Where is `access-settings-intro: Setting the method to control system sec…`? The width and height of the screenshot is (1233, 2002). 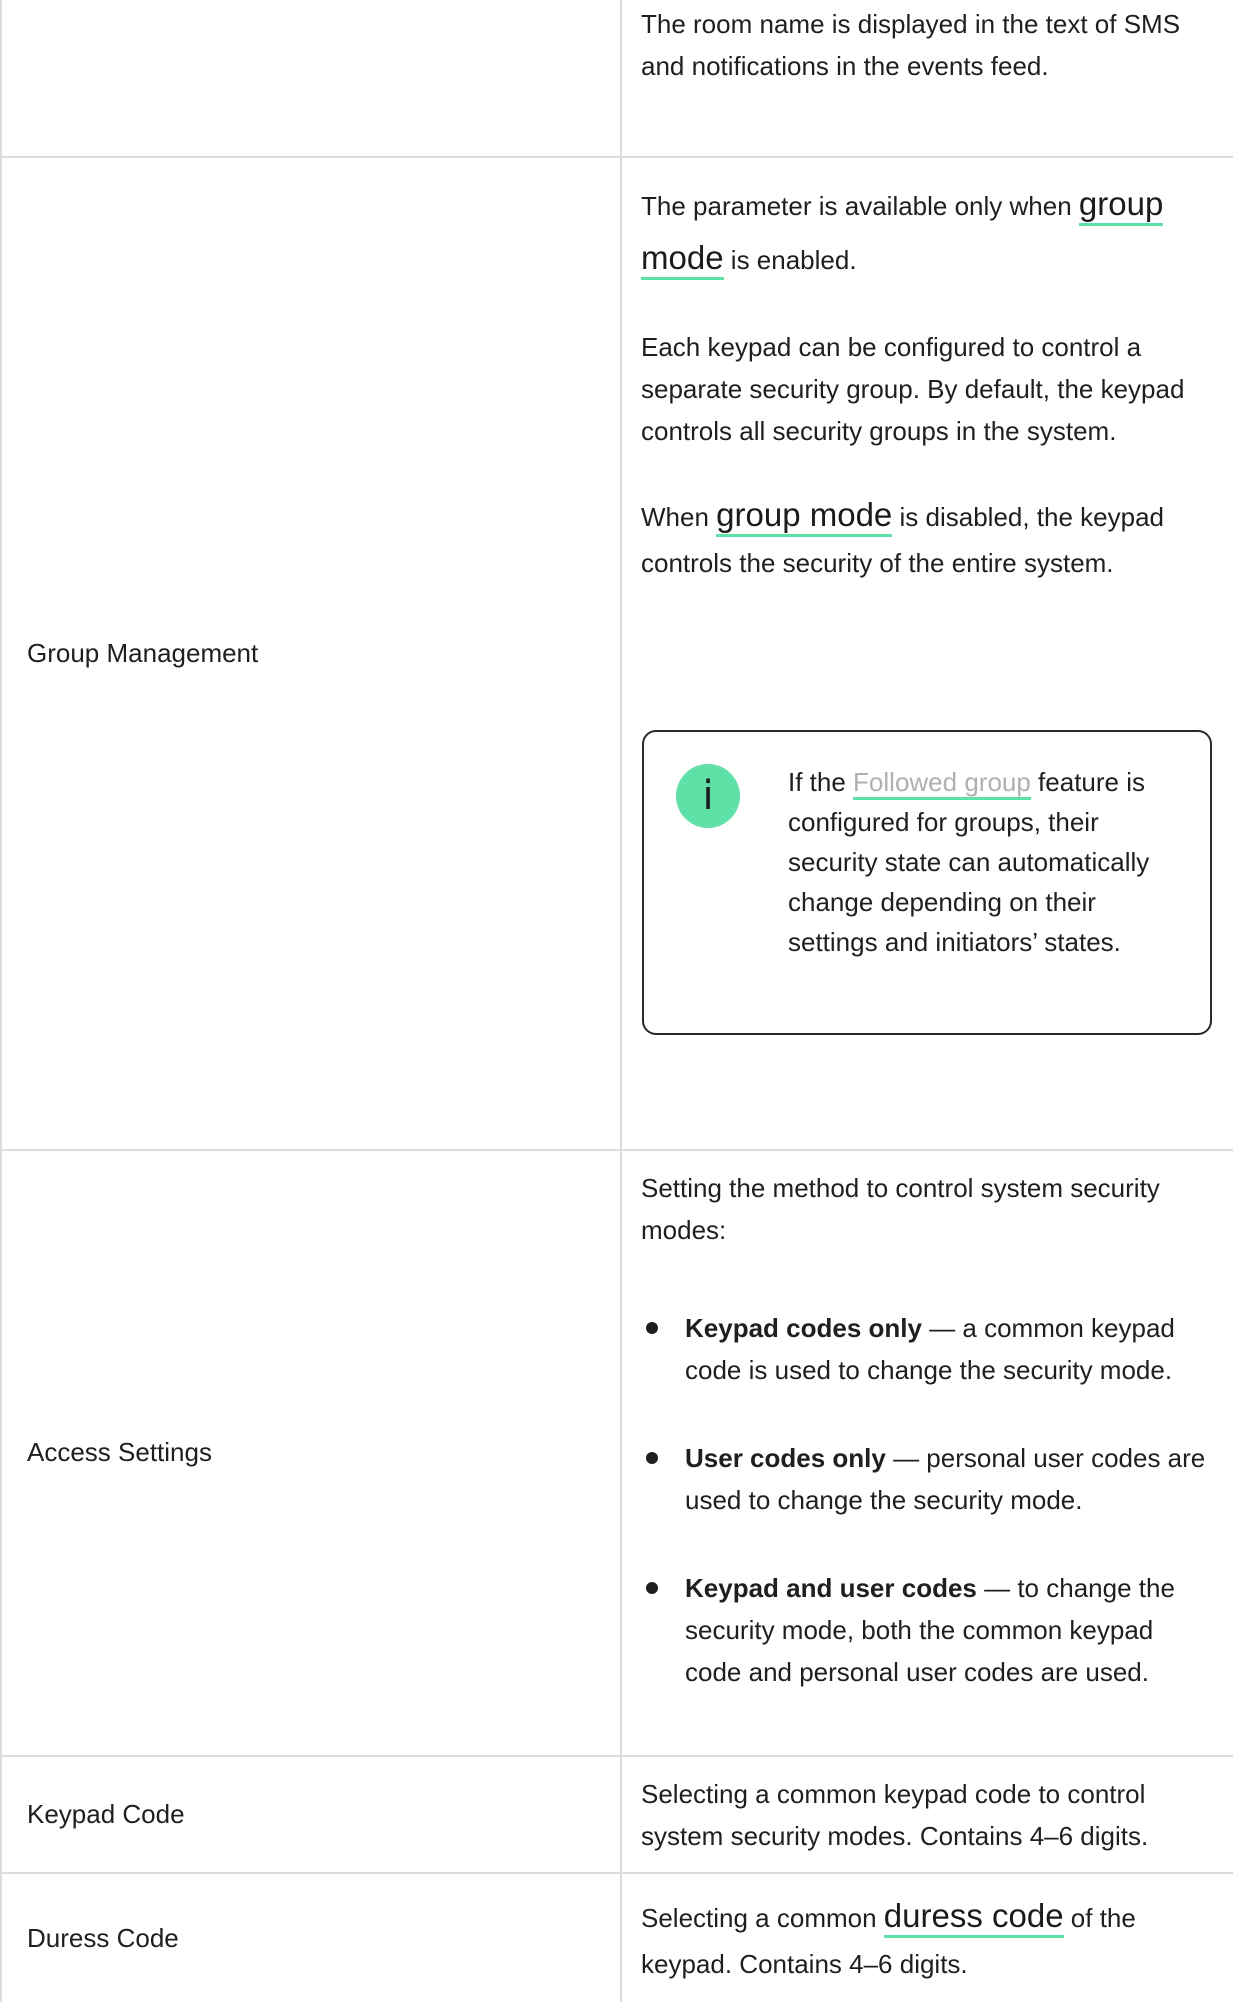 access-settings-intro: Setting the method to control system sec… is located at coordinates (900, 1209).